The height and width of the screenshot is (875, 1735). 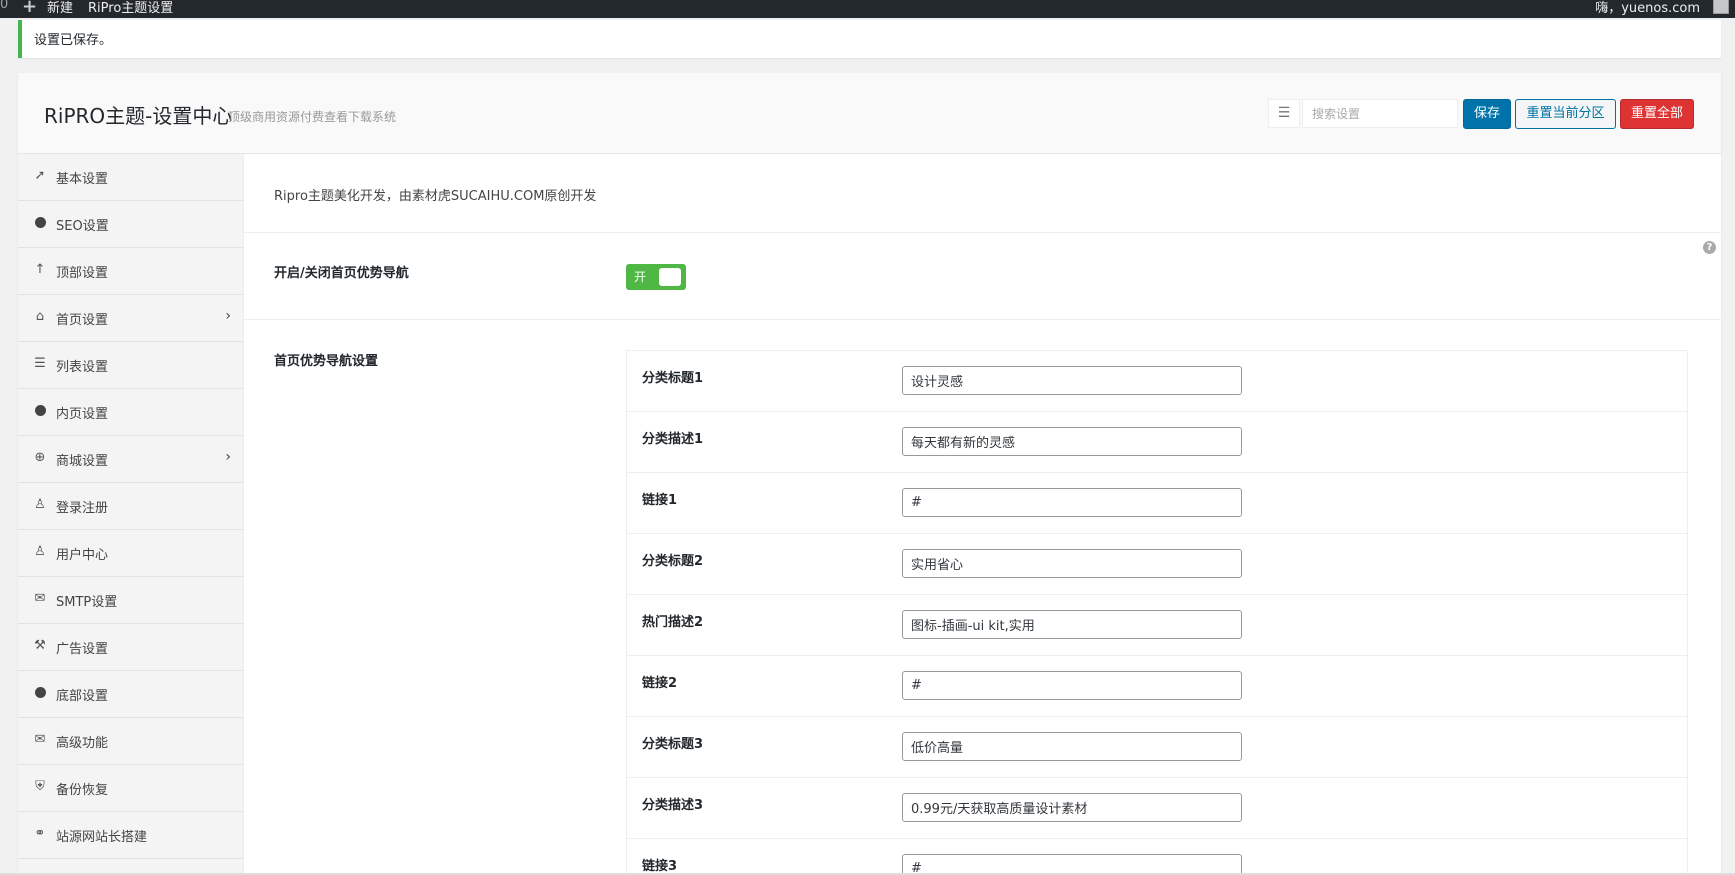 What do you see at coordinates (130, 647) in the screenshot?
I see `sidebar-item: ⚒ 广告设置` at bounding box center [130, 647].